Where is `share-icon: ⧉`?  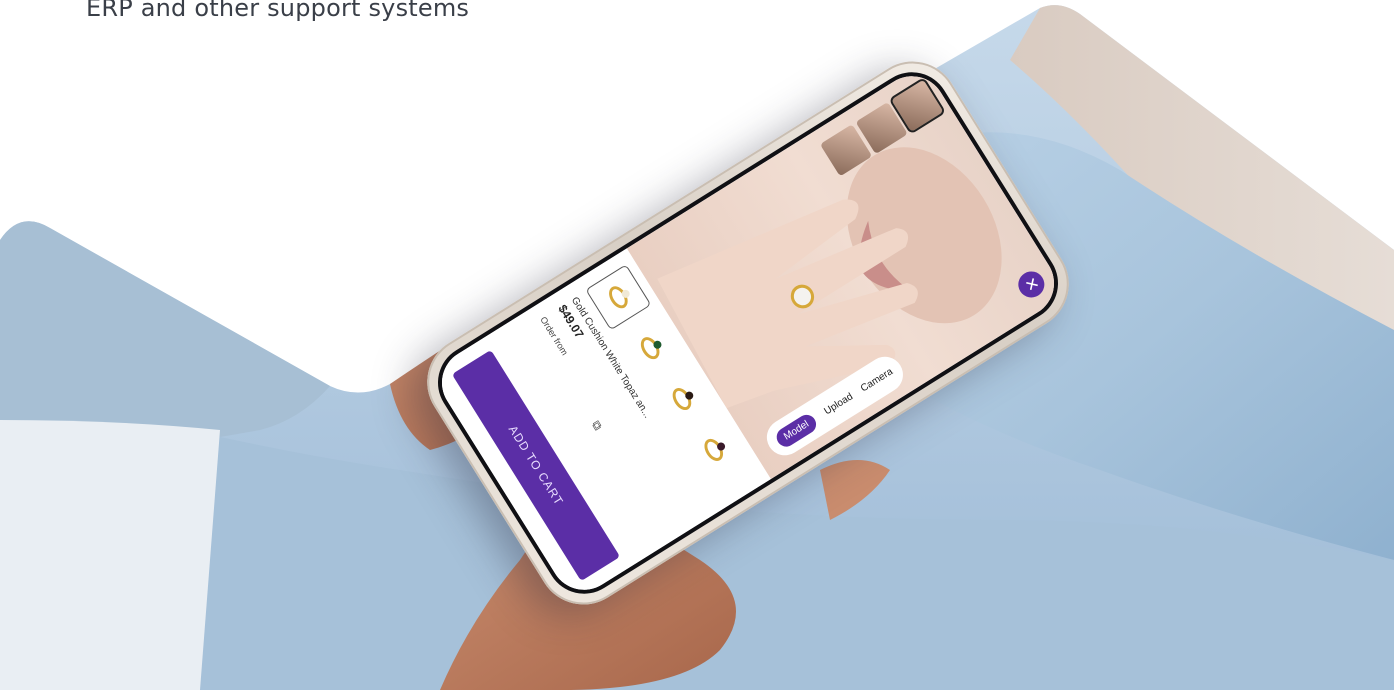 share-icon: ⧉ is located at coordinates (596, 425).